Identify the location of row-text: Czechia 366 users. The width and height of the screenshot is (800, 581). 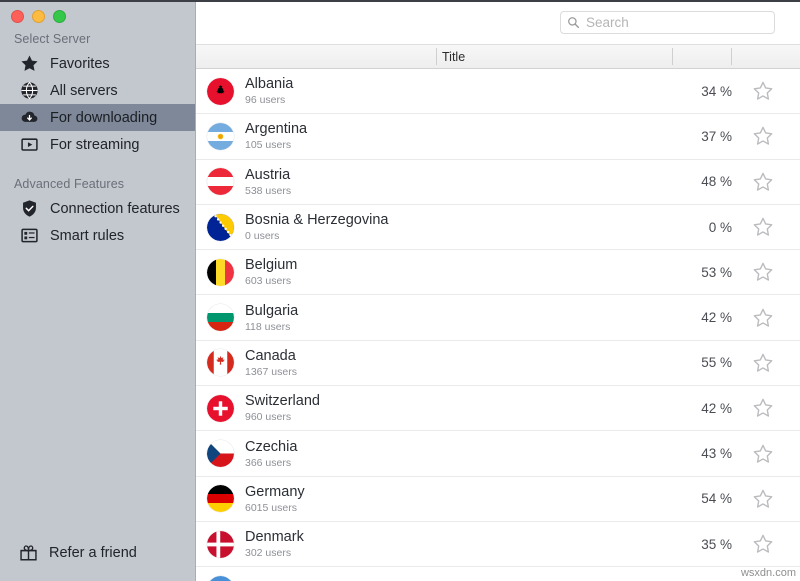
(271, 454).